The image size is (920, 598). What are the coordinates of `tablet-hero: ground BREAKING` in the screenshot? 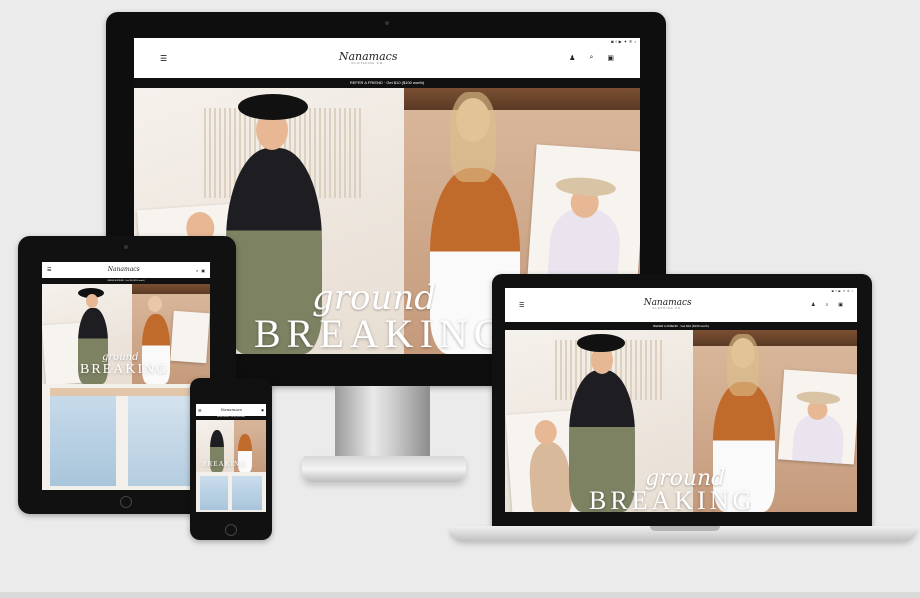 It's located at (126, 334).